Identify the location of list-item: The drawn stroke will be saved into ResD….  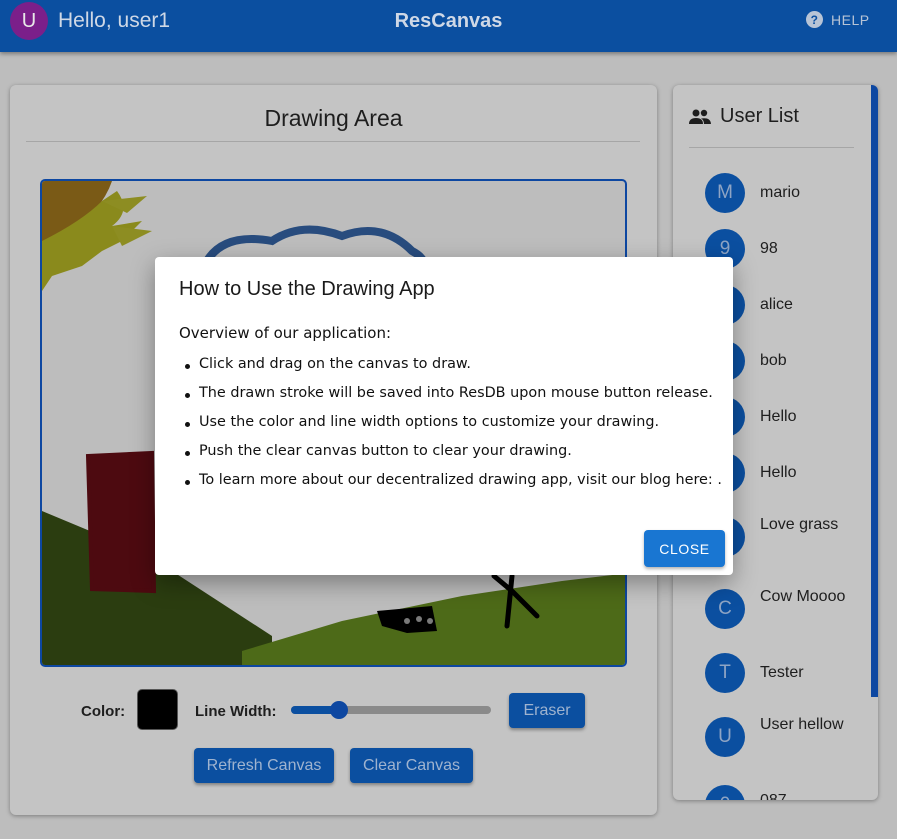
(450, 399).